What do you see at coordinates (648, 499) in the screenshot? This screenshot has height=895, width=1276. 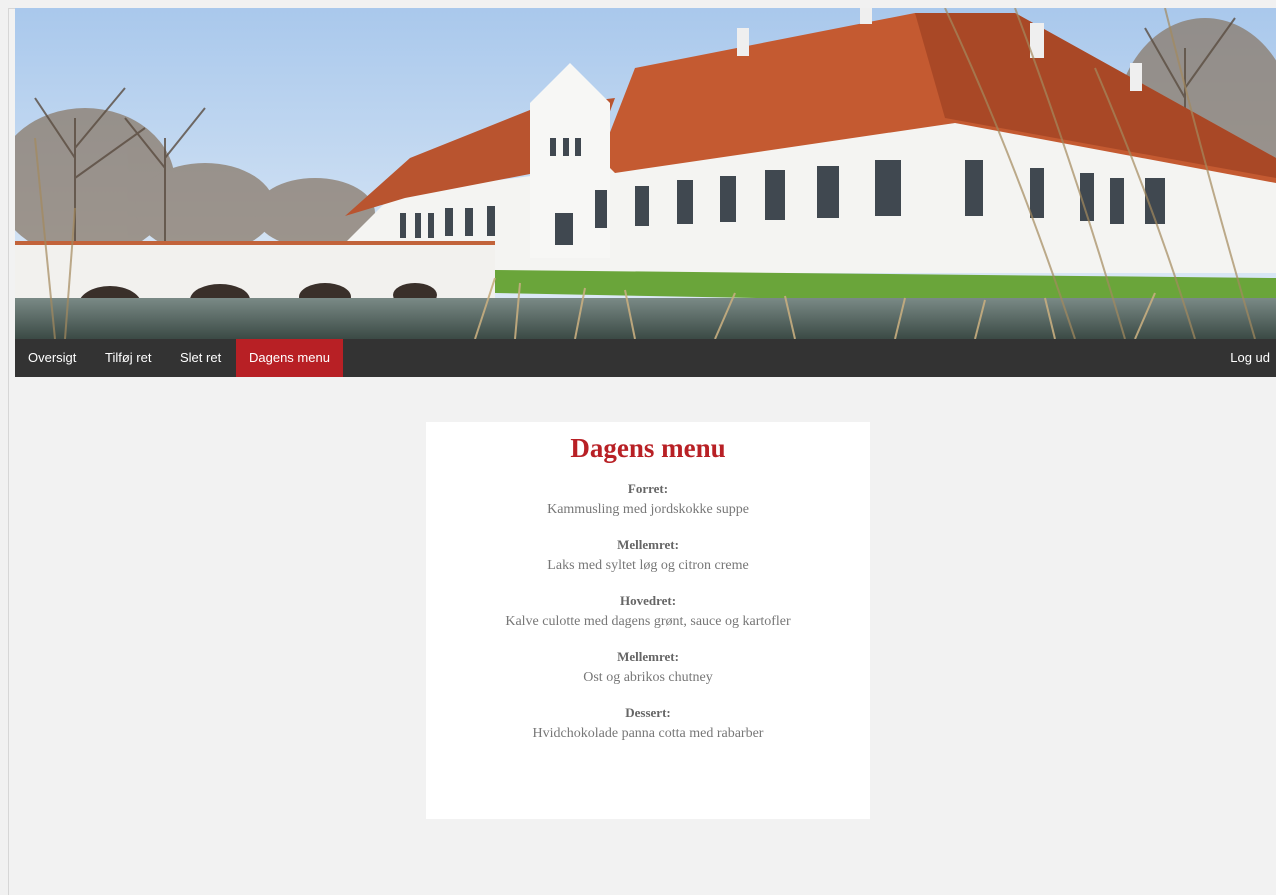 I see `menu-course: Forret: Kammusling med jordskokke suppe` at bounding box center [648, 499].